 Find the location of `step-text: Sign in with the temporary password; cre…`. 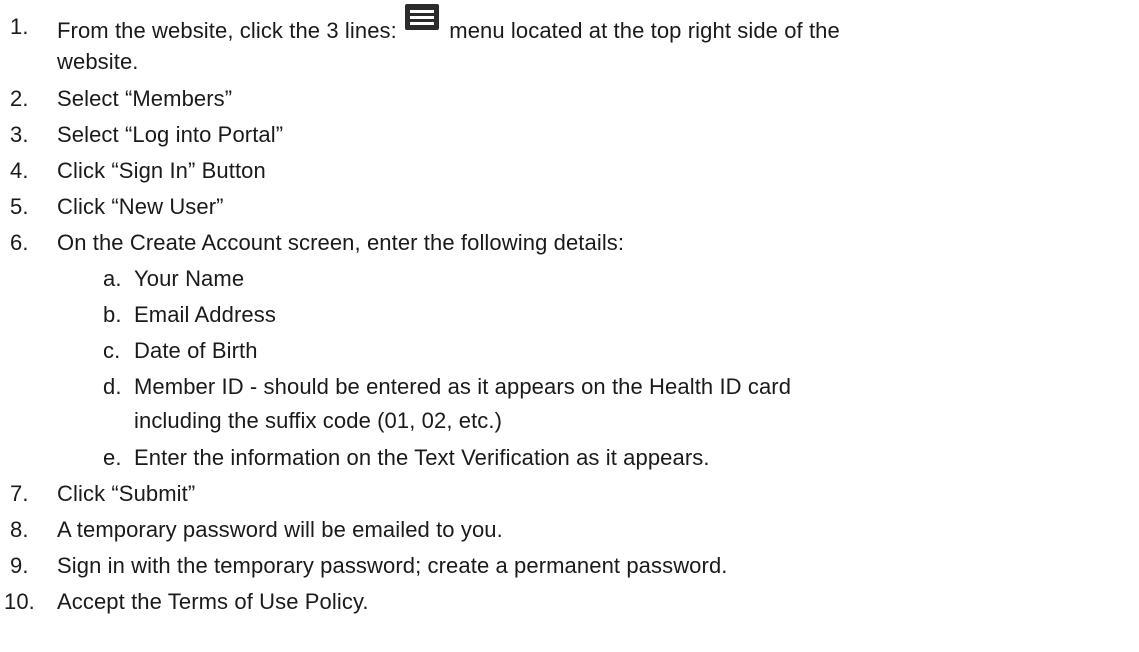

step-text: Sign in with the temporary password; cre… is located at coordinates (392, 565).